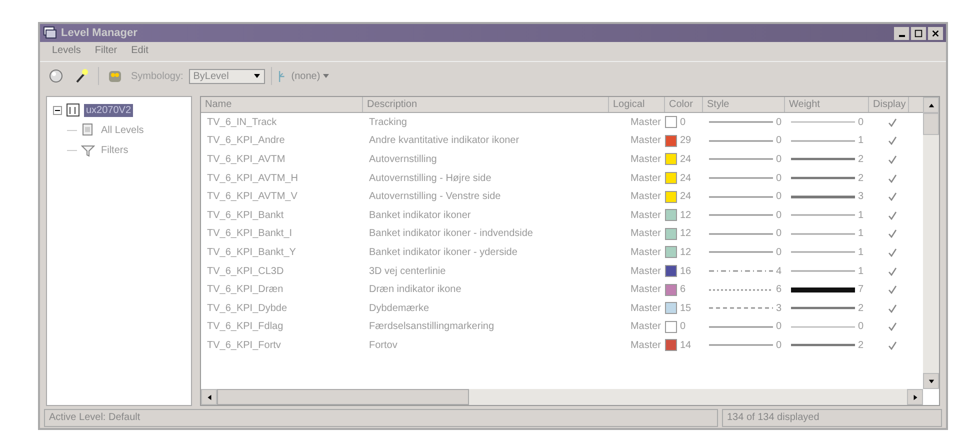 This screenshot has width=979, height=435. Describe the element at coordinates (432, 326) in the screenshot. I see `table-cell-text: Færdselsanstillingmarkering` at that location.